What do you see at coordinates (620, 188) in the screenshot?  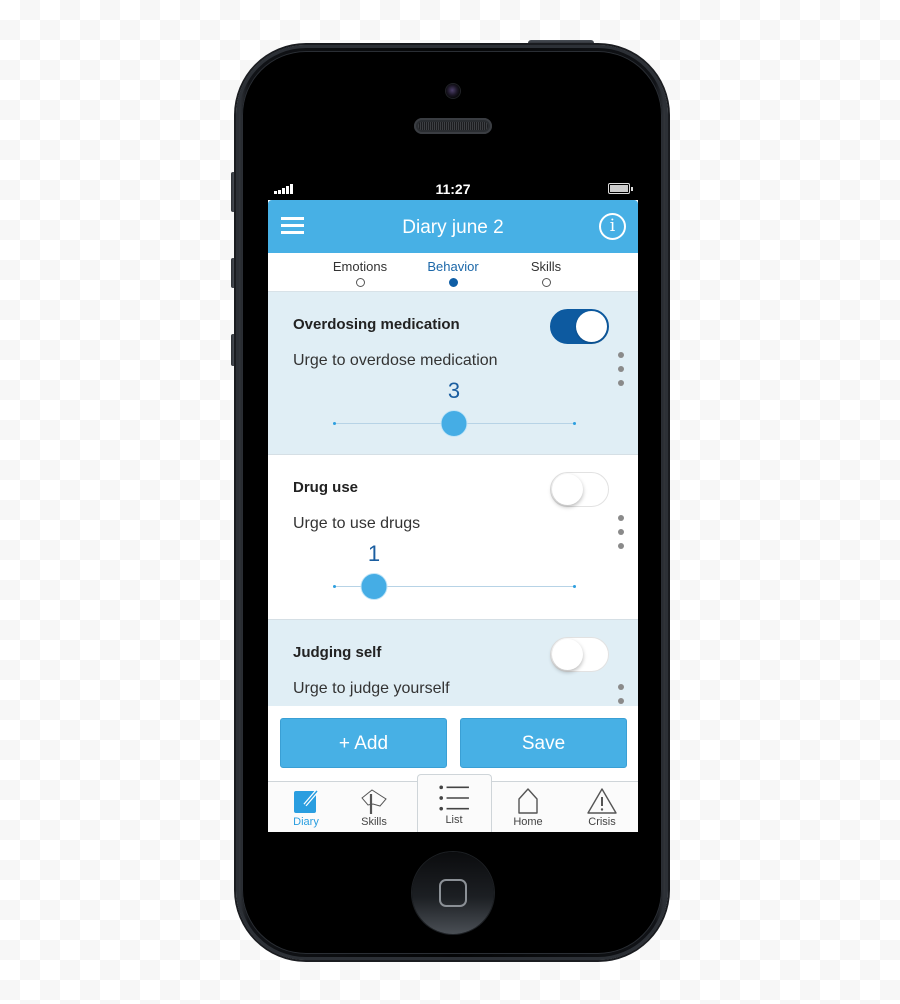 I see `battery-icon` at bounding box center [620, 188].